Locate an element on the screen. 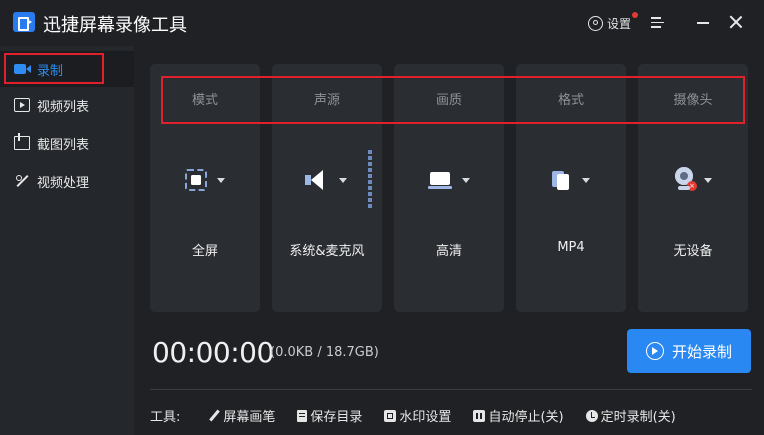 The image size is (764, 435). audio-source-card: 声源 系统&麦克风 is located at coordinates (327, 188).